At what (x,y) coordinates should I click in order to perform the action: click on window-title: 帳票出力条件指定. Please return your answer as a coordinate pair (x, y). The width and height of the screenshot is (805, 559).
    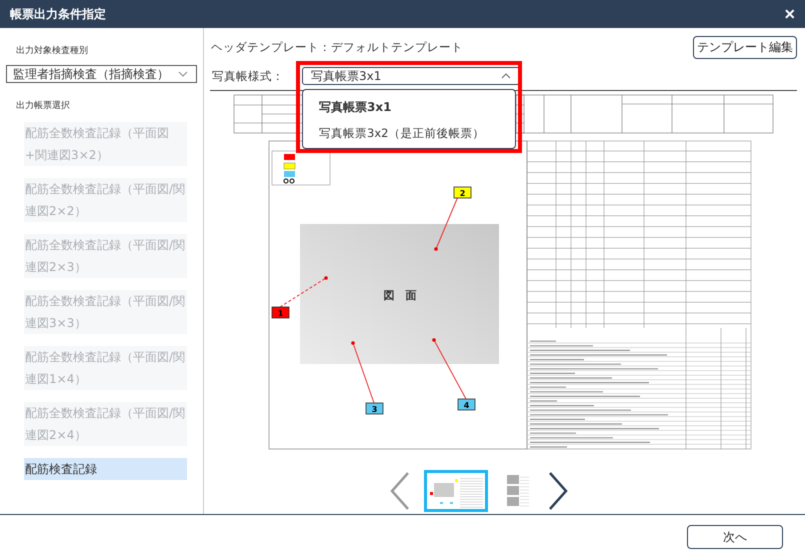
    Looking at the image, I should click on (58, 14).